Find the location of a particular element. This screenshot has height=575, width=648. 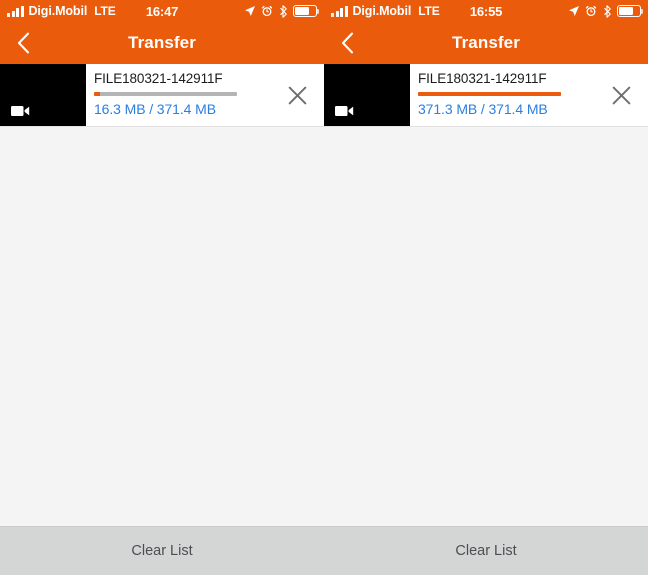

transfer-size-label: 16.3 MB / 371.4 MB is located at coordinates (155, 109).